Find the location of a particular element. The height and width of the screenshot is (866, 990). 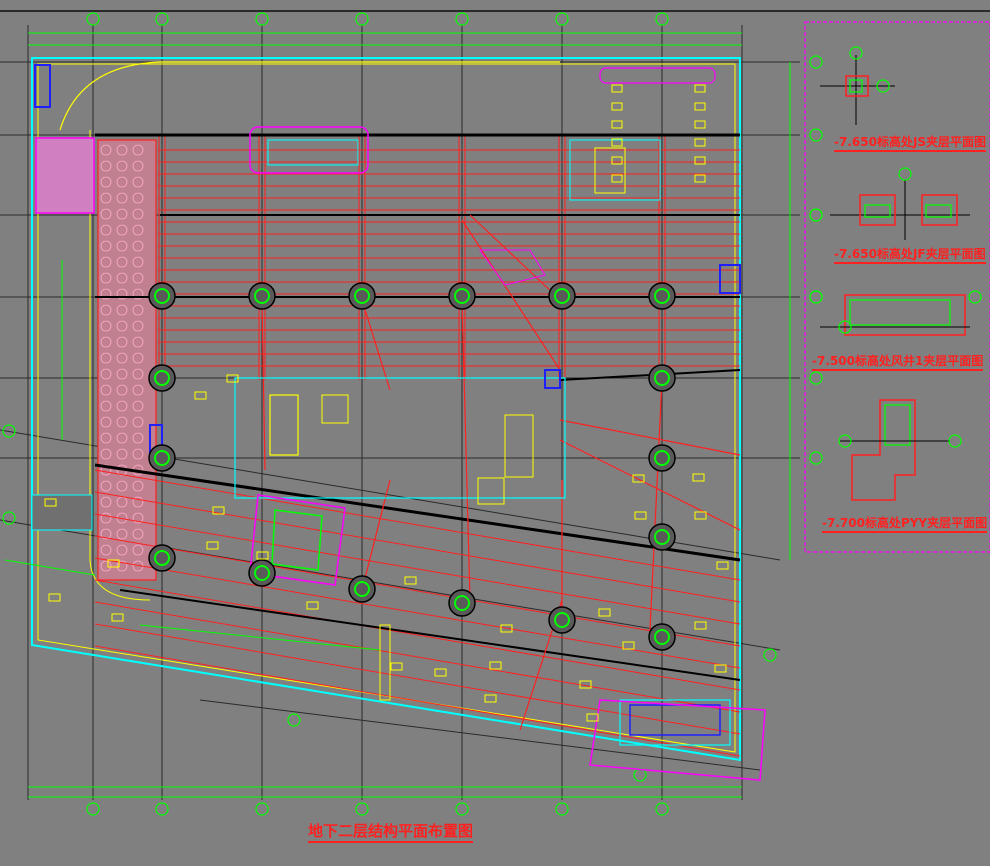

left-room is located at coordinates (62, 512).